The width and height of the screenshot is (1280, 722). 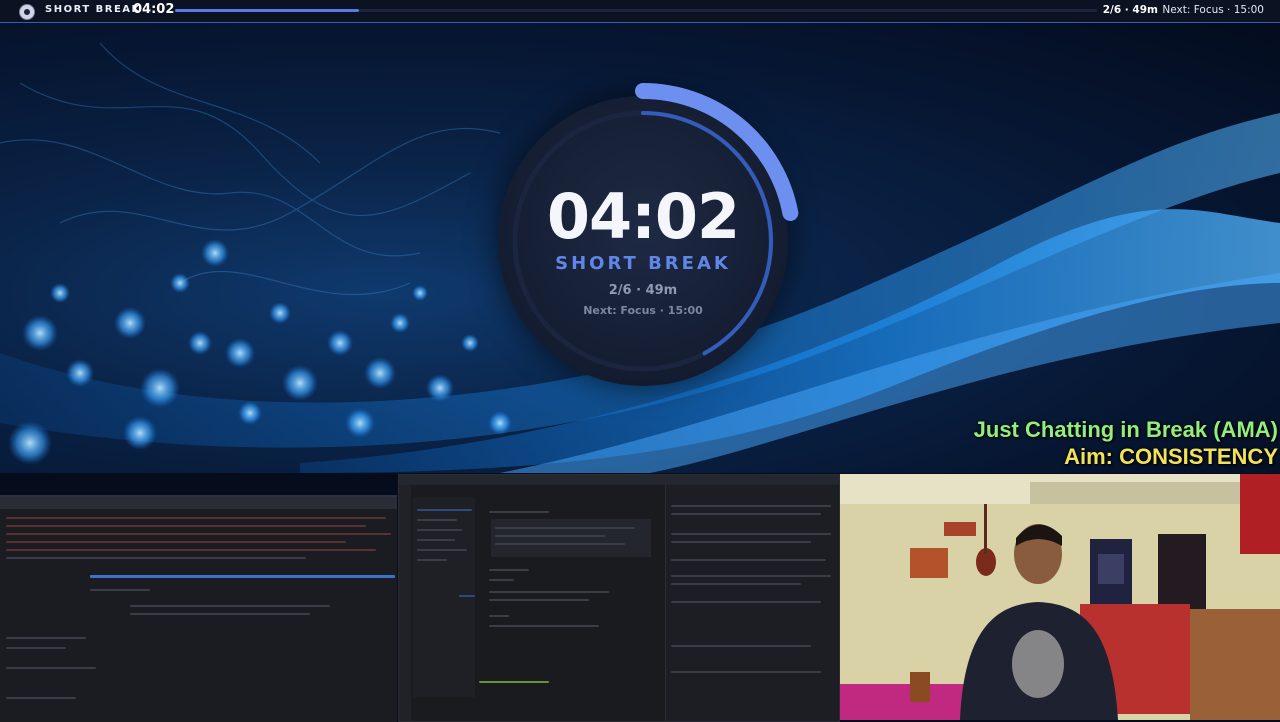 What do you see at coordinates (619, 598) in the screenshot?
I see `screen-capture-editor` at bounding box center [619, 598].